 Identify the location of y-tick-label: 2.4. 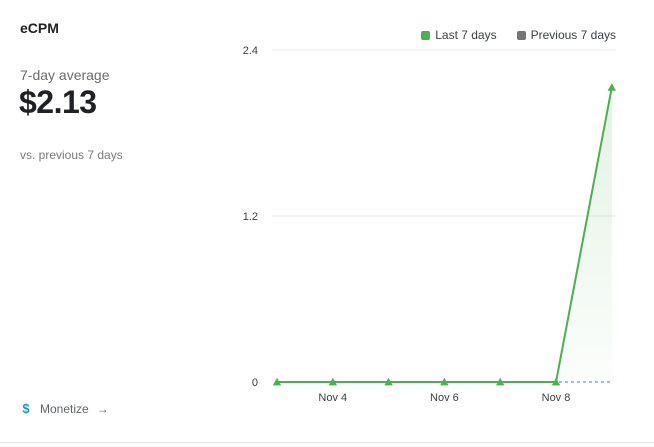
(250, 51).